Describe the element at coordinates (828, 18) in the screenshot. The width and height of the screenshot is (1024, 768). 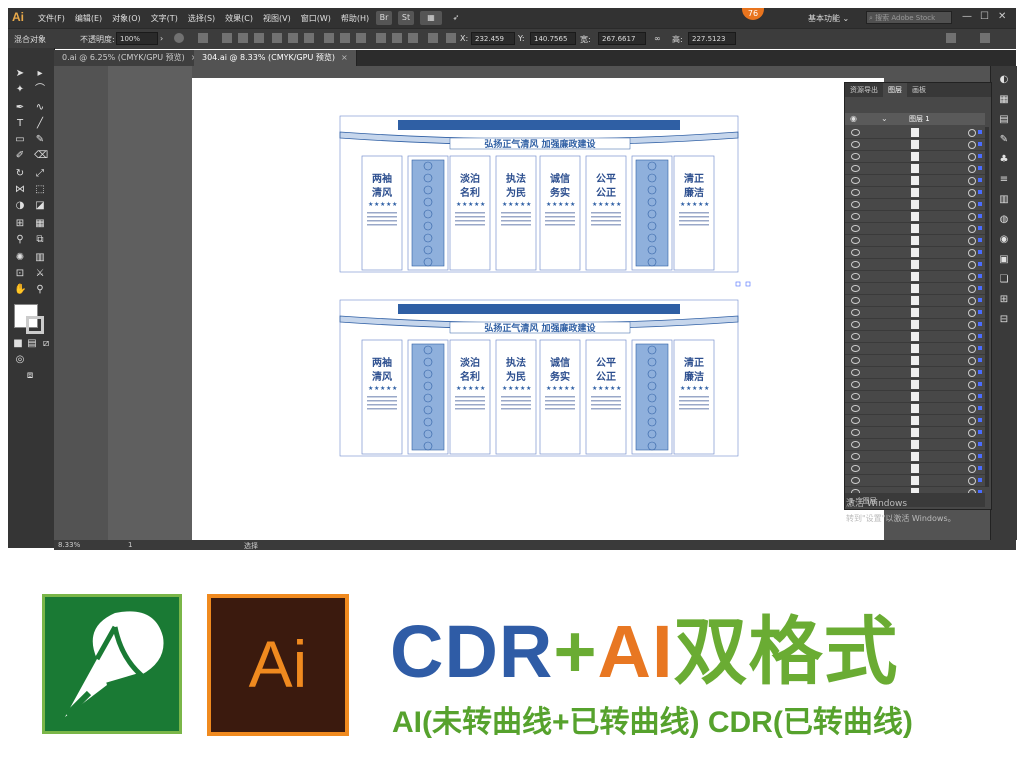
I see `workspace-switcher: 基本功能 ⌄` at that location.